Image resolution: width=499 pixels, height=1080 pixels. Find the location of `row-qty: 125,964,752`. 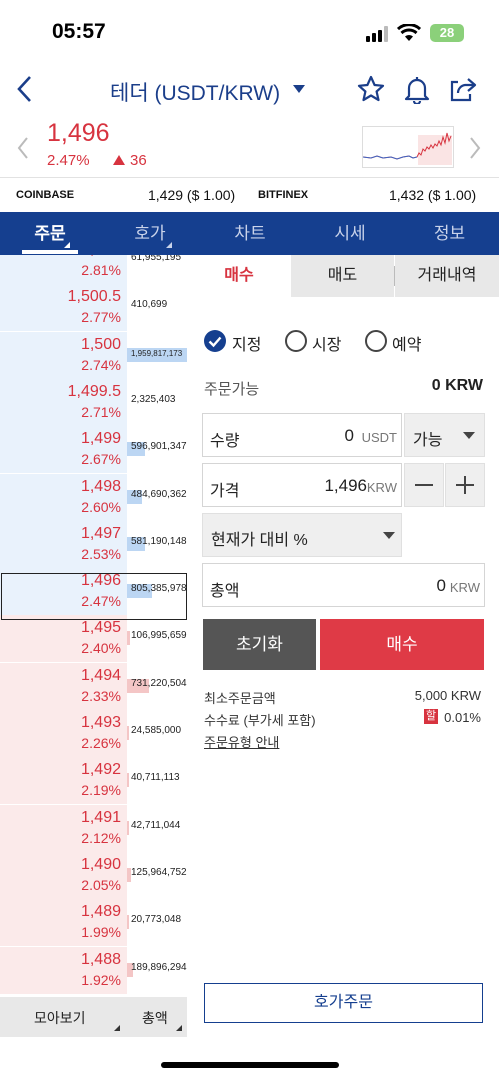

row-qty: 125,964,752 is located at coordinates (159, 872).